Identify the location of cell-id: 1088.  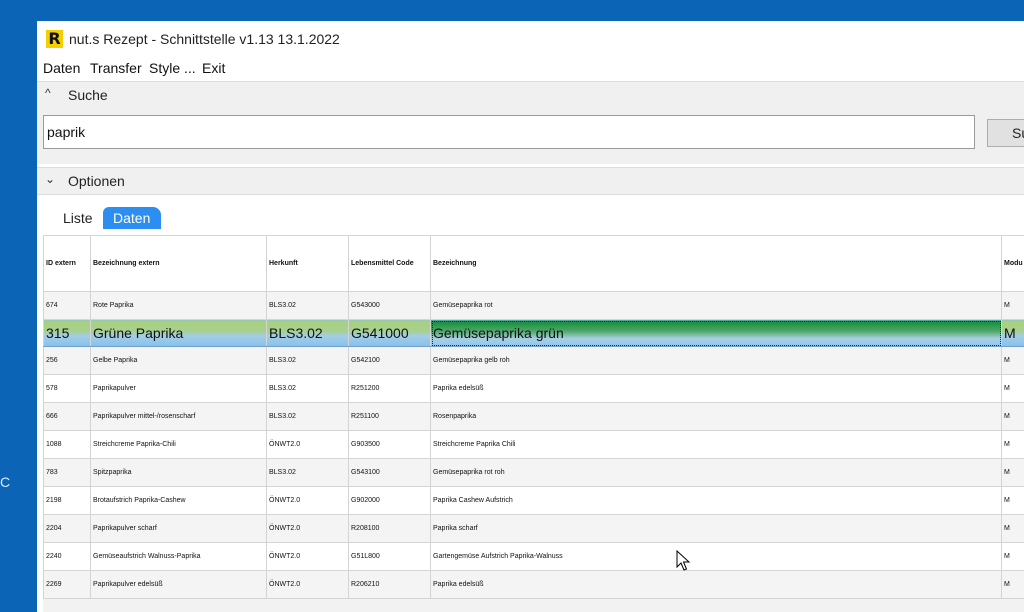
(67, 444).